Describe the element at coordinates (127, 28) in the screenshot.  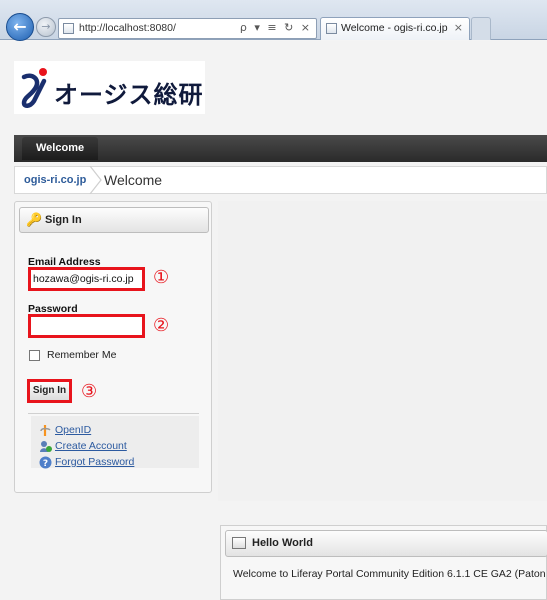
I see `url-text: http://localhost:8080/` at that location.